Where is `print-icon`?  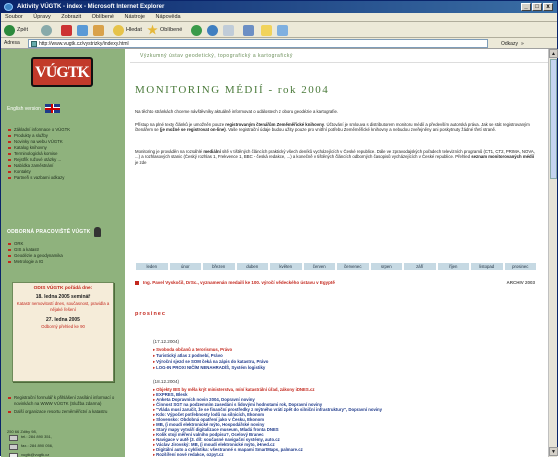 print-icon is located at coordinates (248, 30).